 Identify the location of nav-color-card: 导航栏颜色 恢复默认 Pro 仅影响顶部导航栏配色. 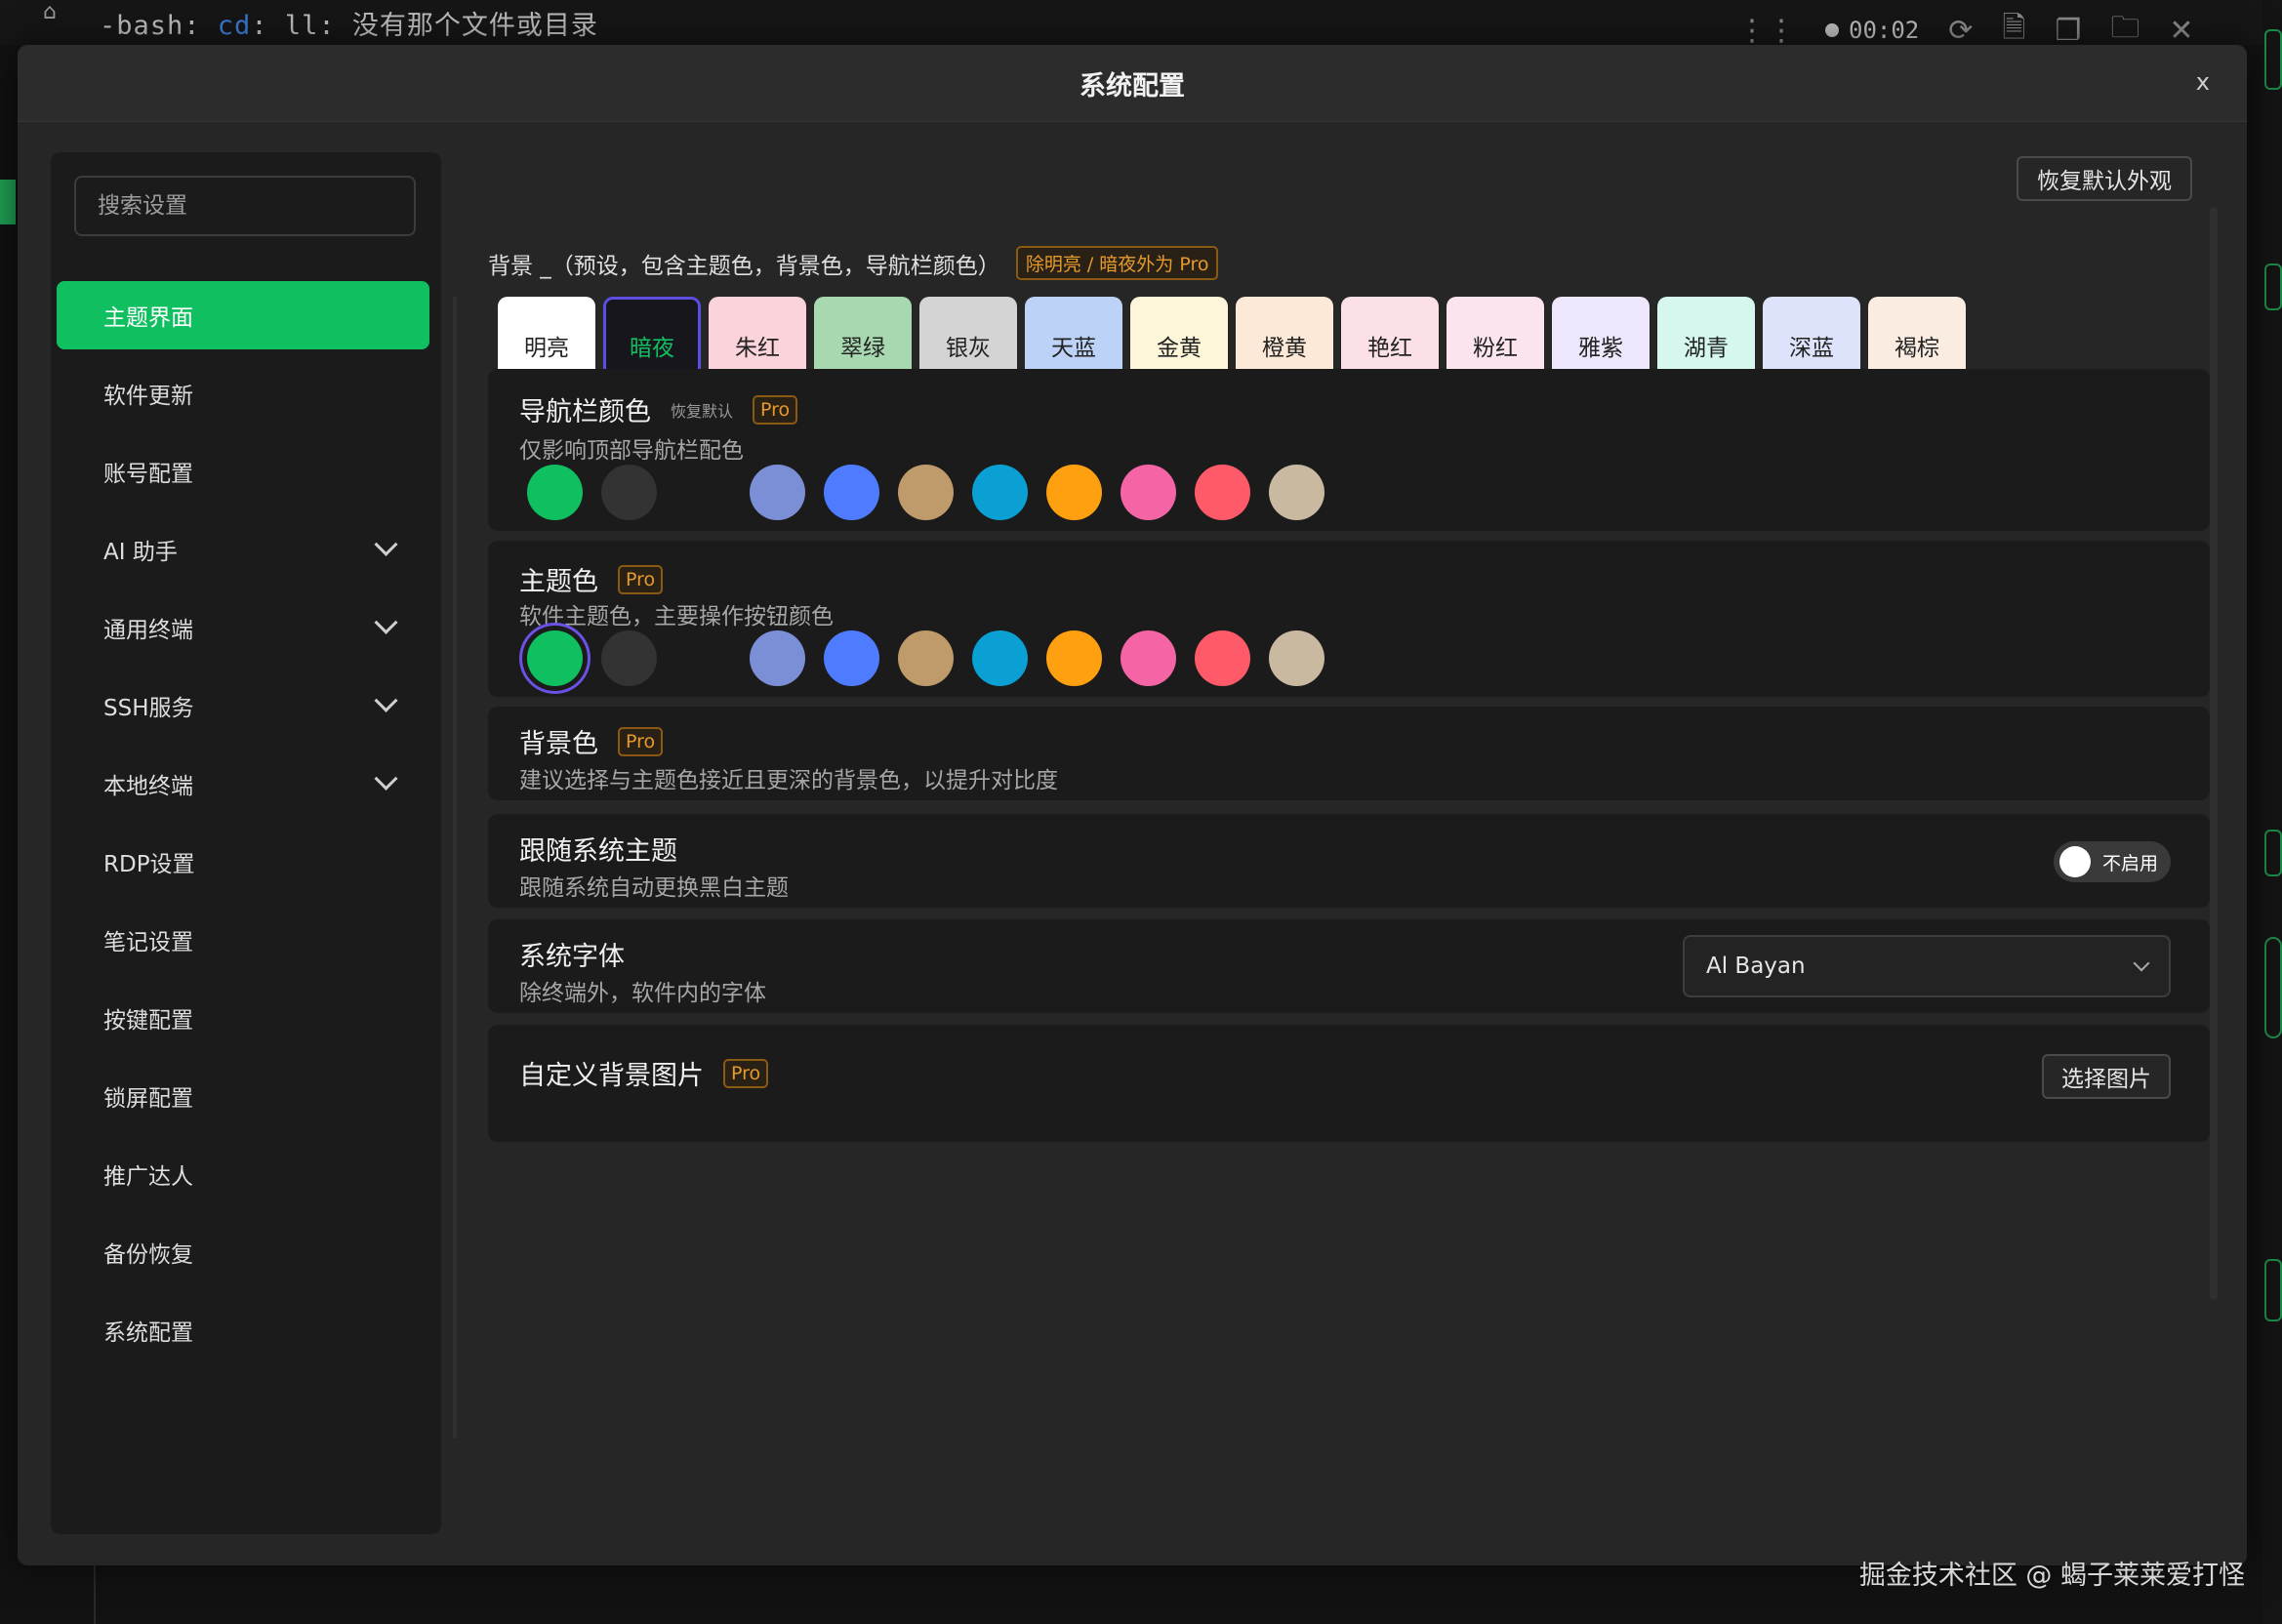
(1349, 450).